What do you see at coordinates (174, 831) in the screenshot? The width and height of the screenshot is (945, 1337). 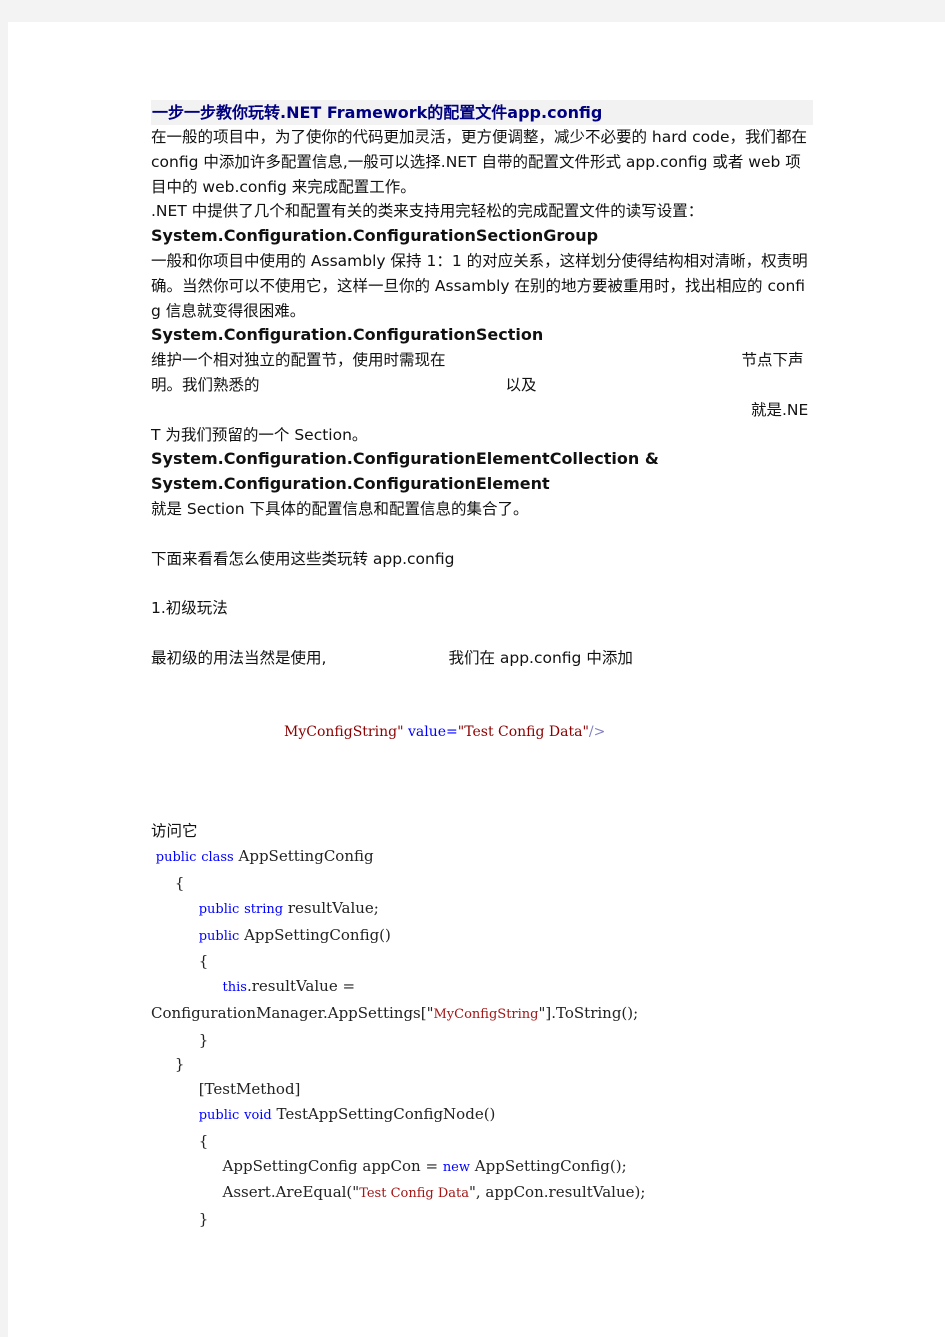 I see `access-it-label: 访问它` at bounding box center [174, 831].